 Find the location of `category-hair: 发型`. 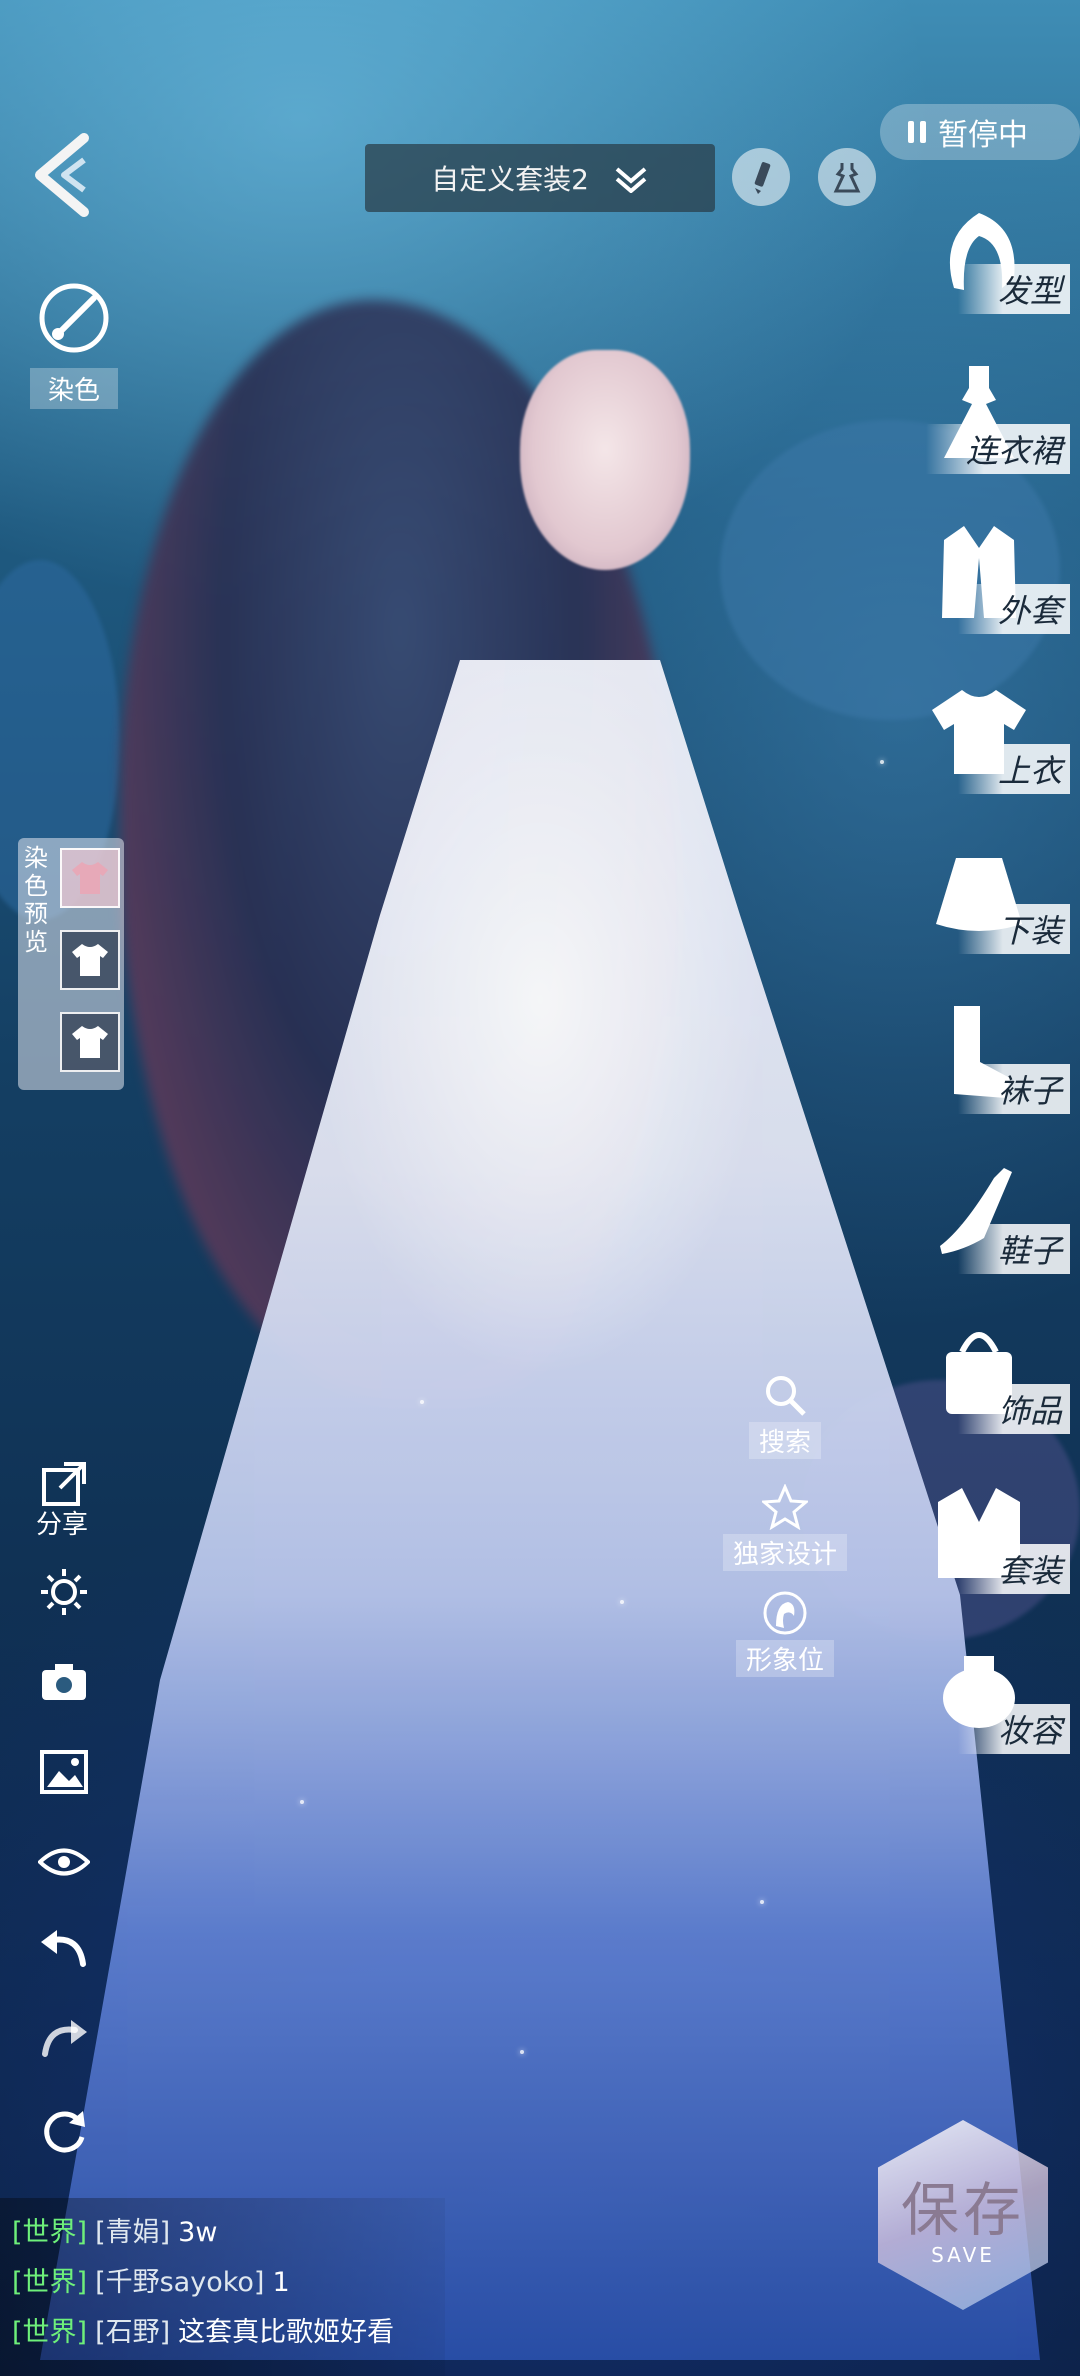

category-hair: 发型 is located at coordinates (980, 278).